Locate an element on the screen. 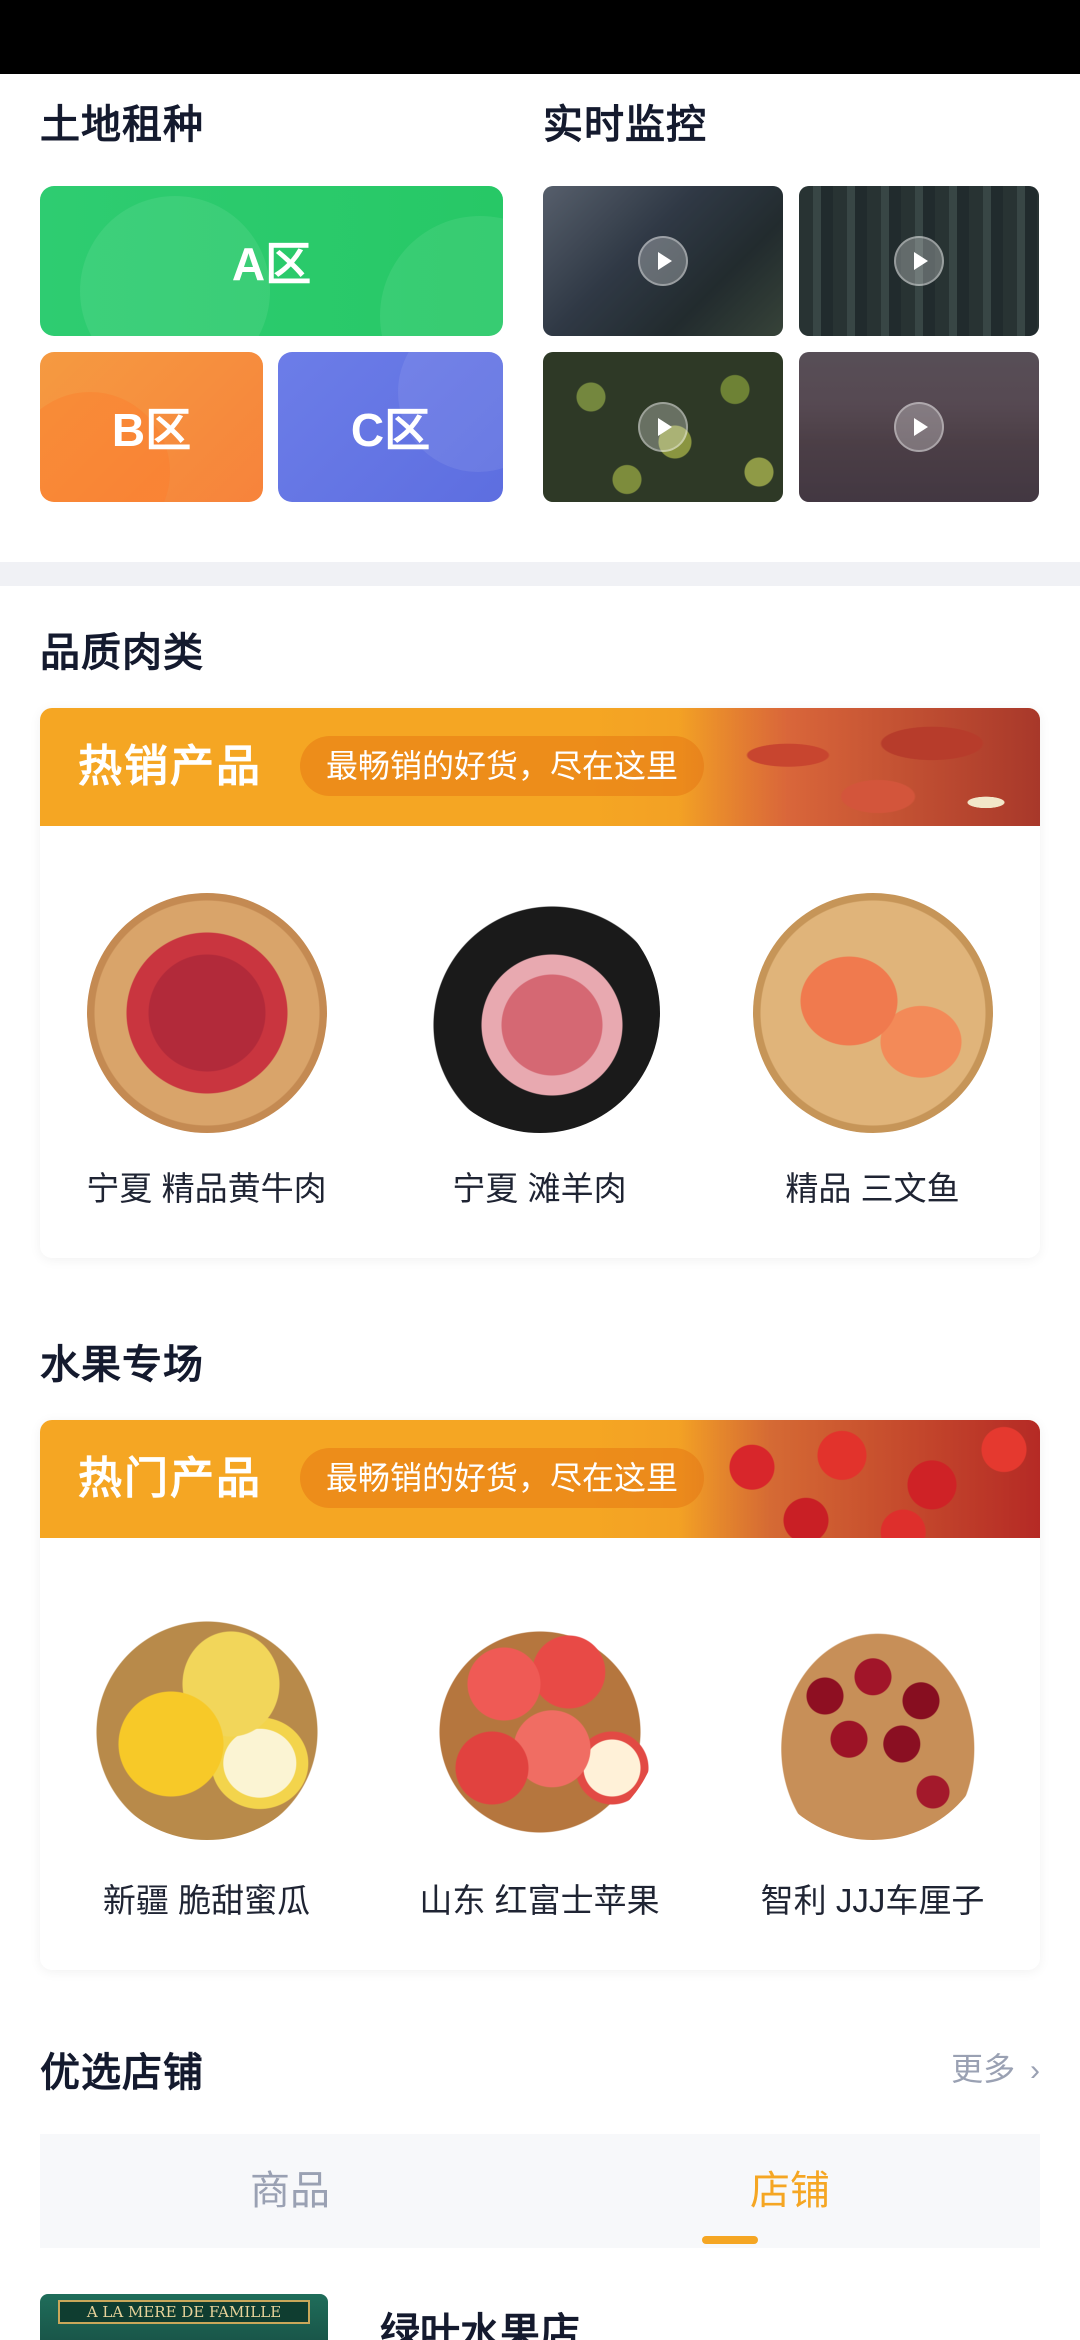  section-divider is located at coordinates (540, 574).